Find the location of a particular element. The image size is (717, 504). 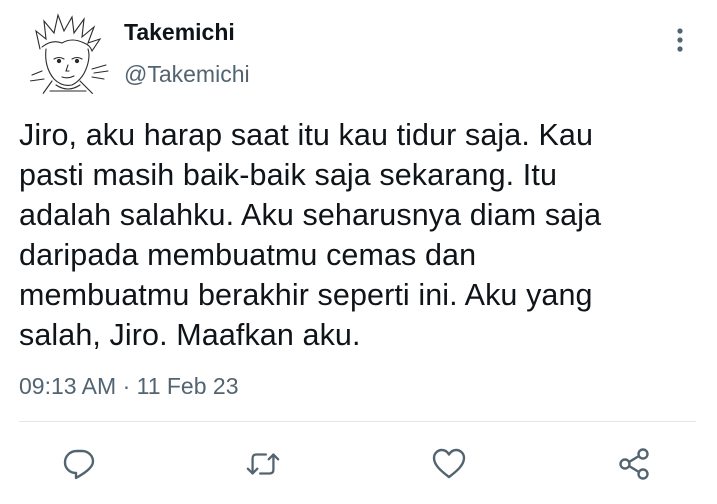

tweet-timestamp: 09:13 AM · 11 Feb 23 is located at coordinates (129, 386).